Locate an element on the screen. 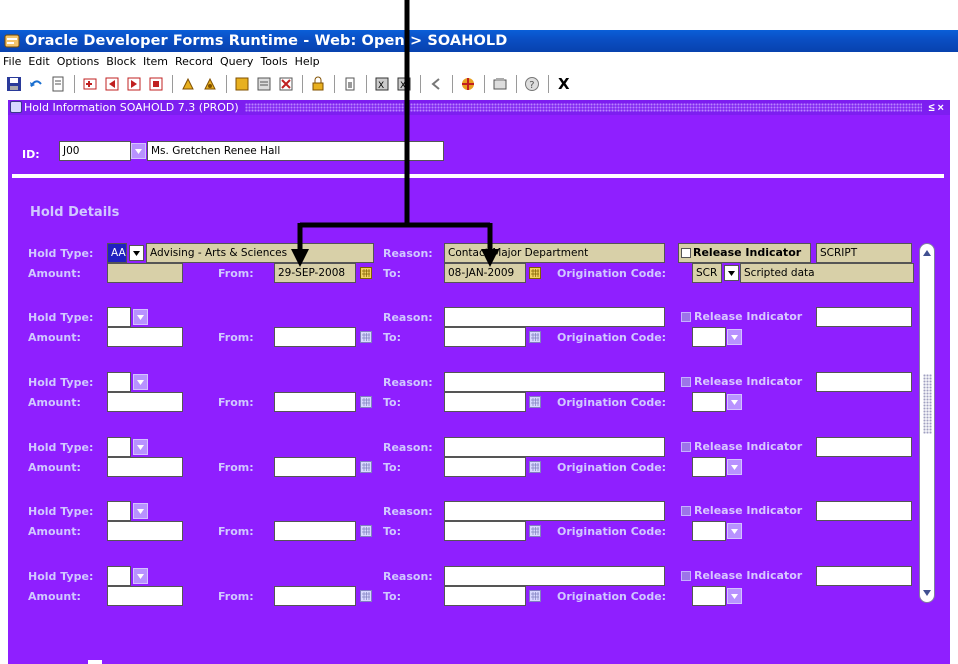  cancel-query-icon is located at coordinates (242, 84).